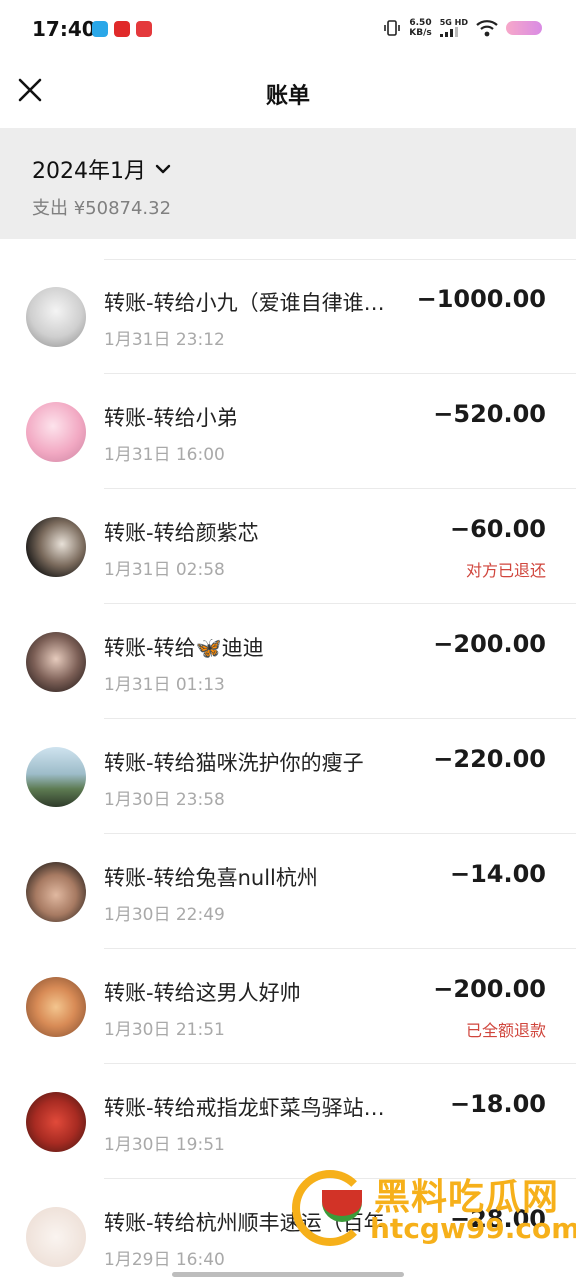 The image size is (576, 1280). Describe the element at coordinates (489, 414) in the screenshot. I see `transaction-amount: −520.00` at that location.